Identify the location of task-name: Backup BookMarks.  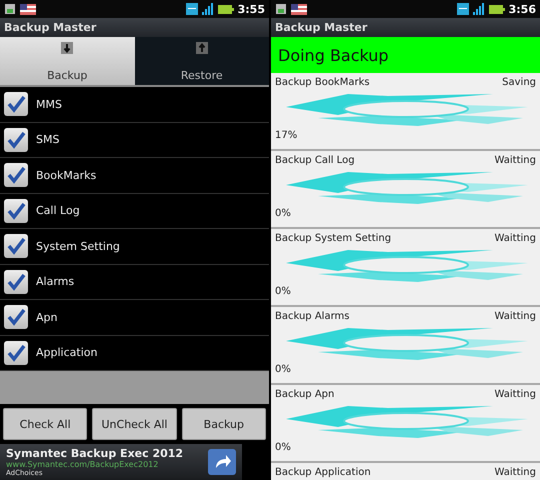
(322, 82).